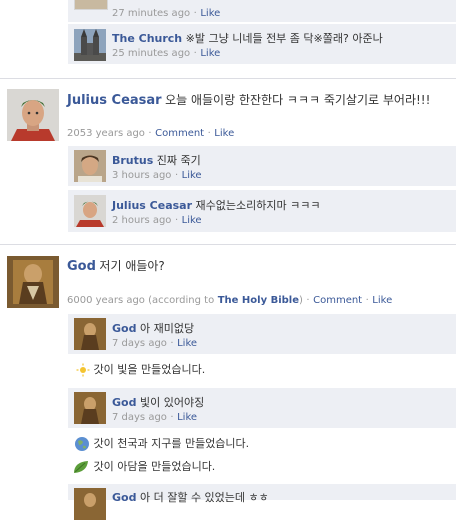  I want to click on commenter-name: The Church, so click(147, 38).